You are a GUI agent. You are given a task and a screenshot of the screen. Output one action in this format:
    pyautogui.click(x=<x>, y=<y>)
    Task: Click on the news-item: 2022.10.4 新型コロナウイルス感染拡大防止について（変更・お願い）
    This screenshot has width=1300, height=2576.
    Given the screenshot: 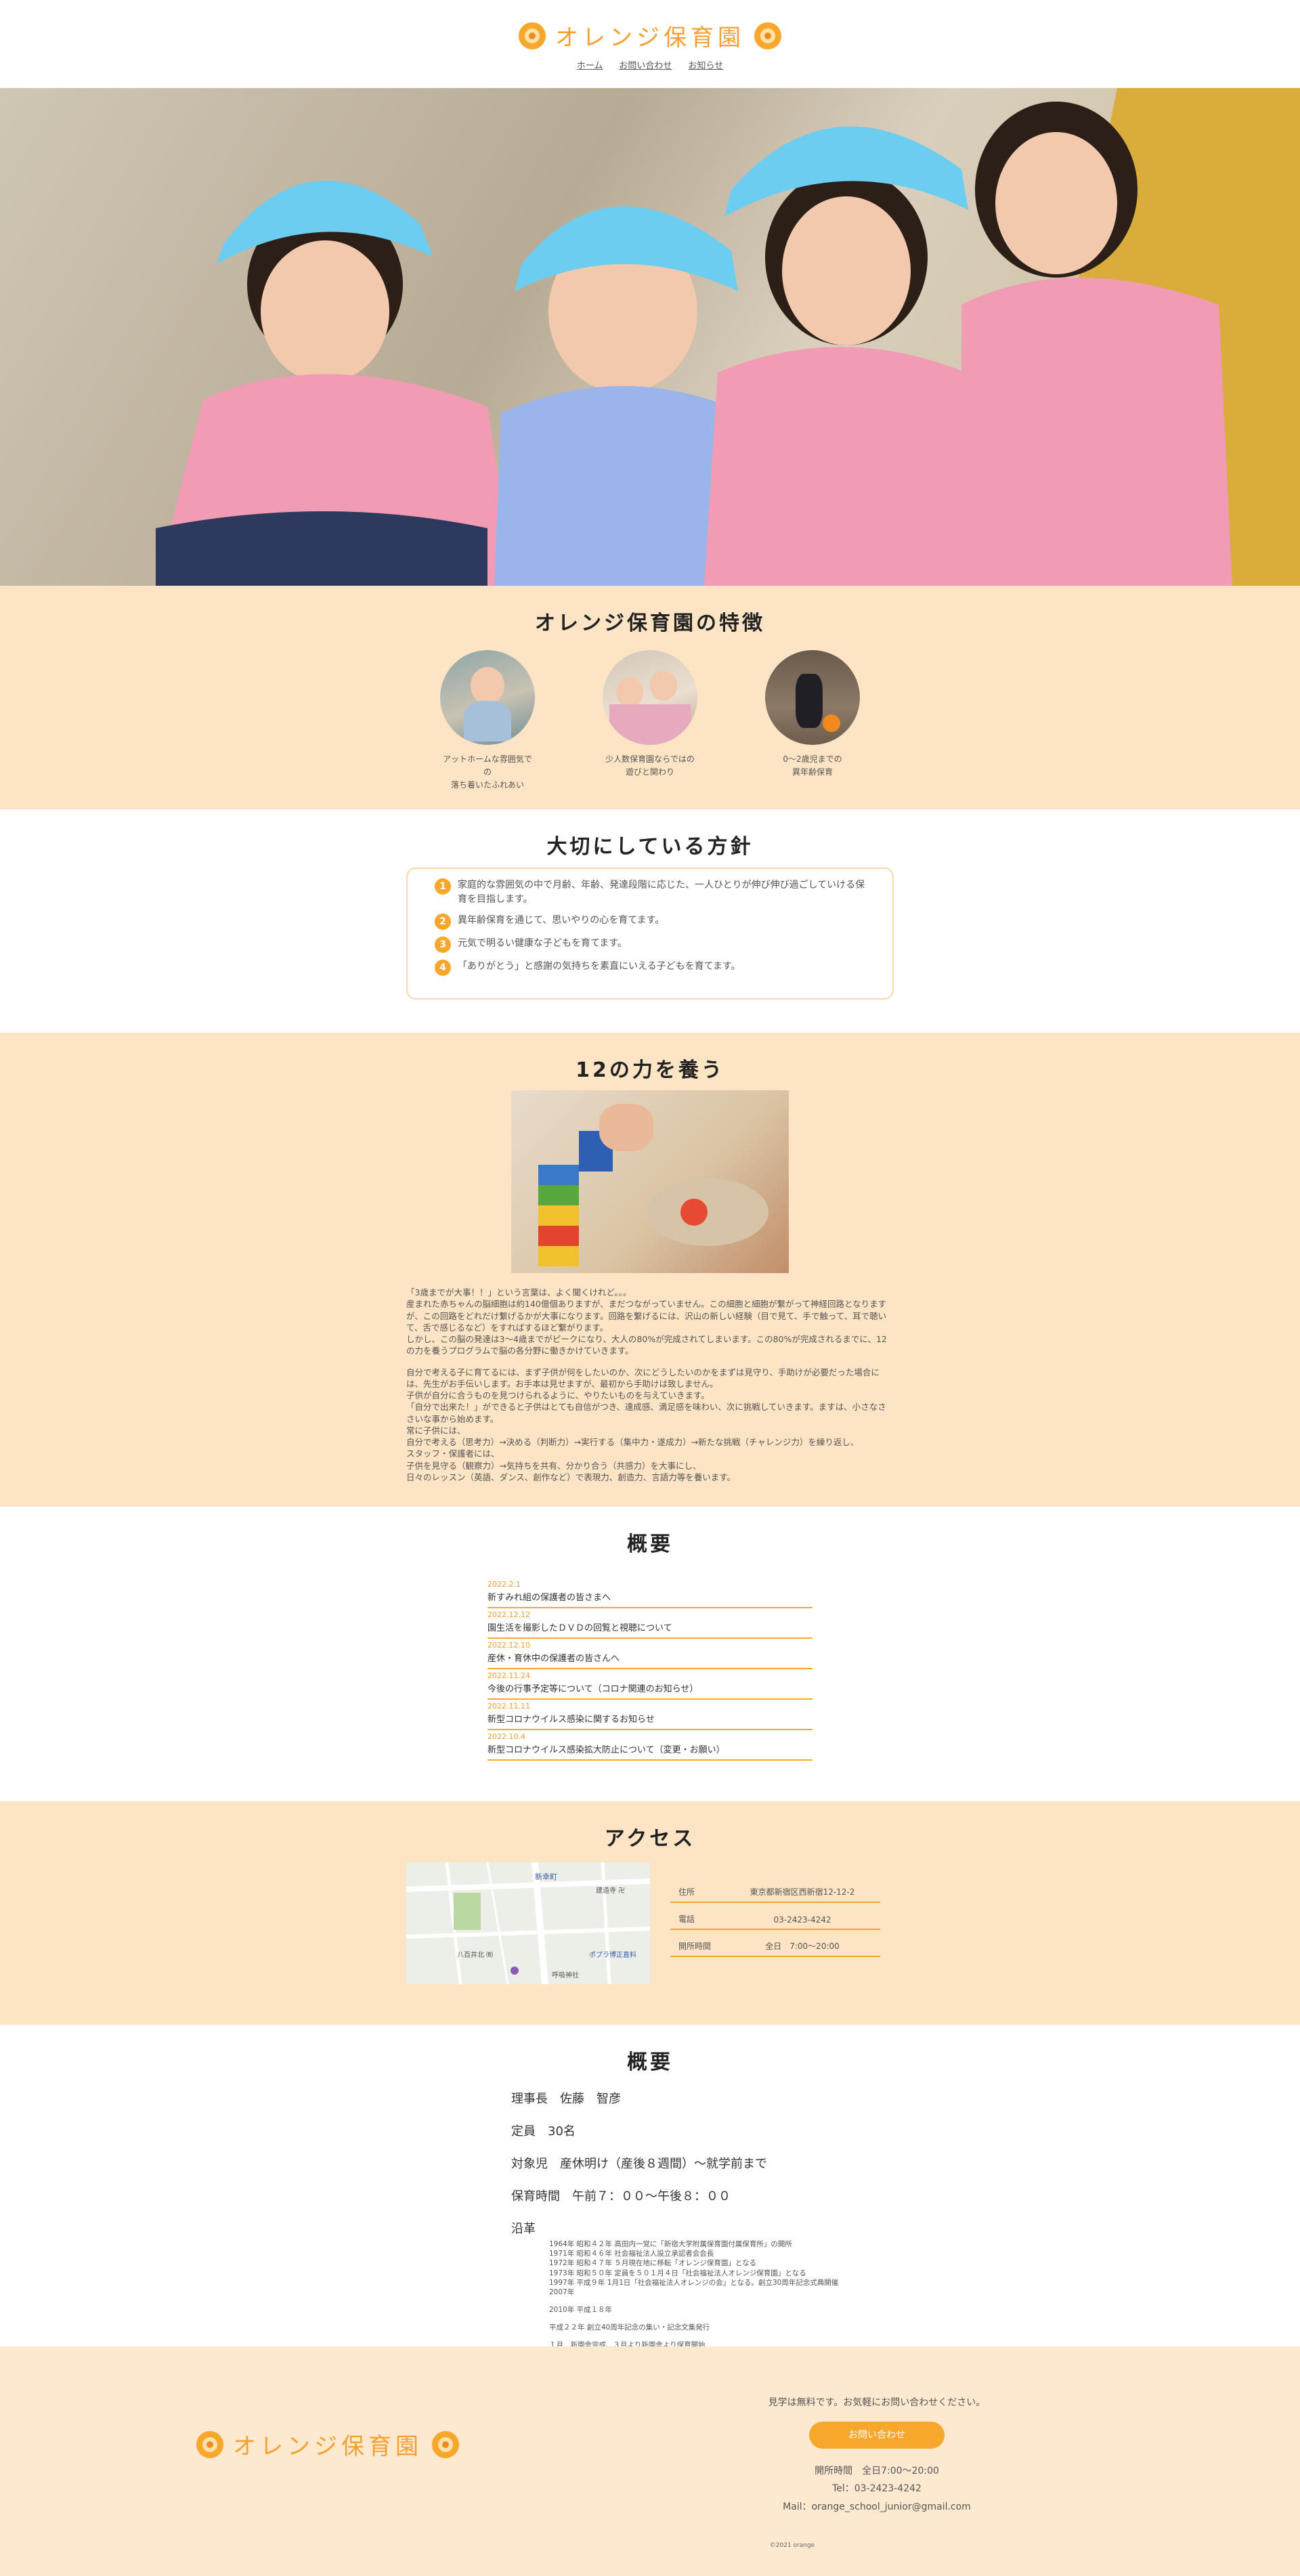 What is the action you would take?
    pyautogui.click(x=650, y=1745)
    